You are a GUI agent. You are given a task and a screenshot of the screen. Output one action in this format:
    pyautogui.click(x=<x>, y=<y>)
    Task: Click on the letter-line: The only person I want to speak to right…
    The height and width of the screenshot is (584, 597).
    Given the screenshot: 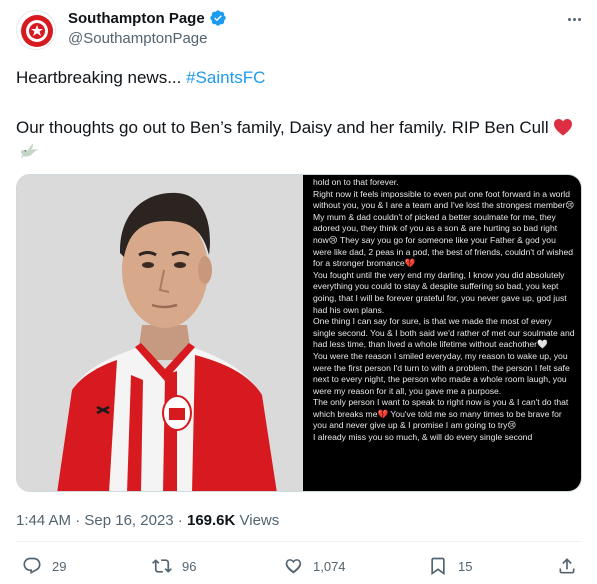 What is the action you would take?
    pyautogui.click(x=441, y=414)
    